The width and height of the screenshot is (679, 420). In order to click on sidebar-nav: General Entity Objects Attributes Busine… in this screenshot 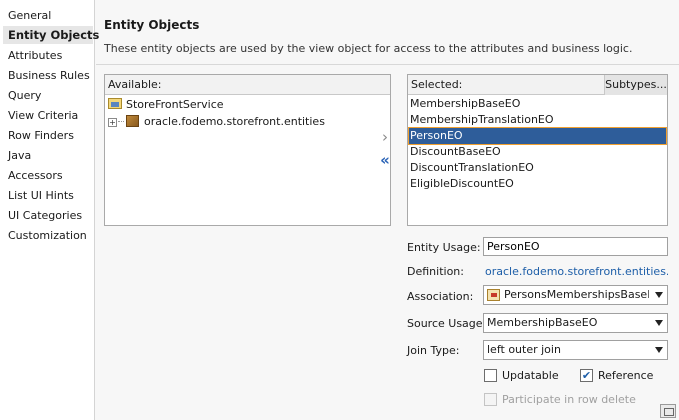, I will do `click(49, 210)`.